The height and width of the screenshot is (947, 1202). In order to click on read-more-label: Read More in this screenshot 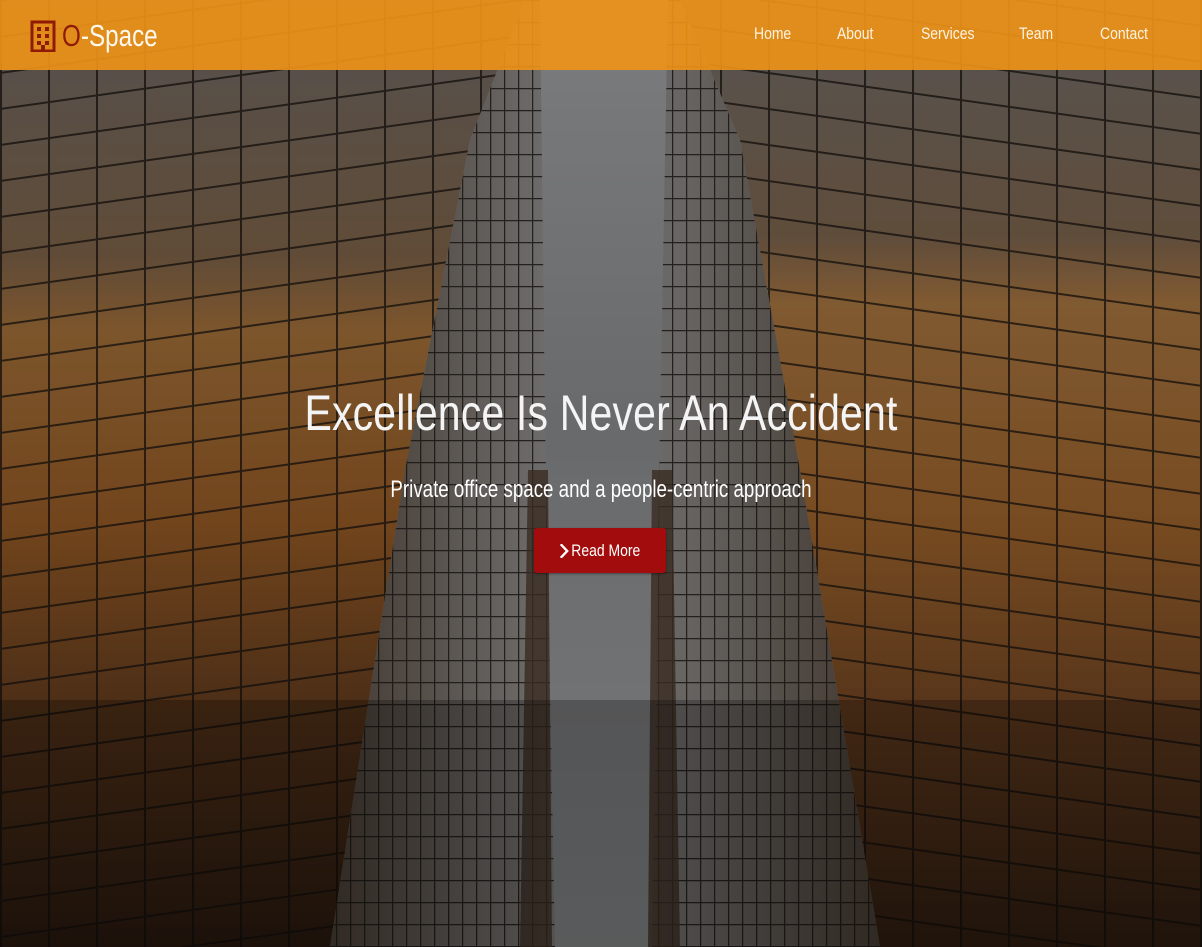, I will do `click(606, 550)`.